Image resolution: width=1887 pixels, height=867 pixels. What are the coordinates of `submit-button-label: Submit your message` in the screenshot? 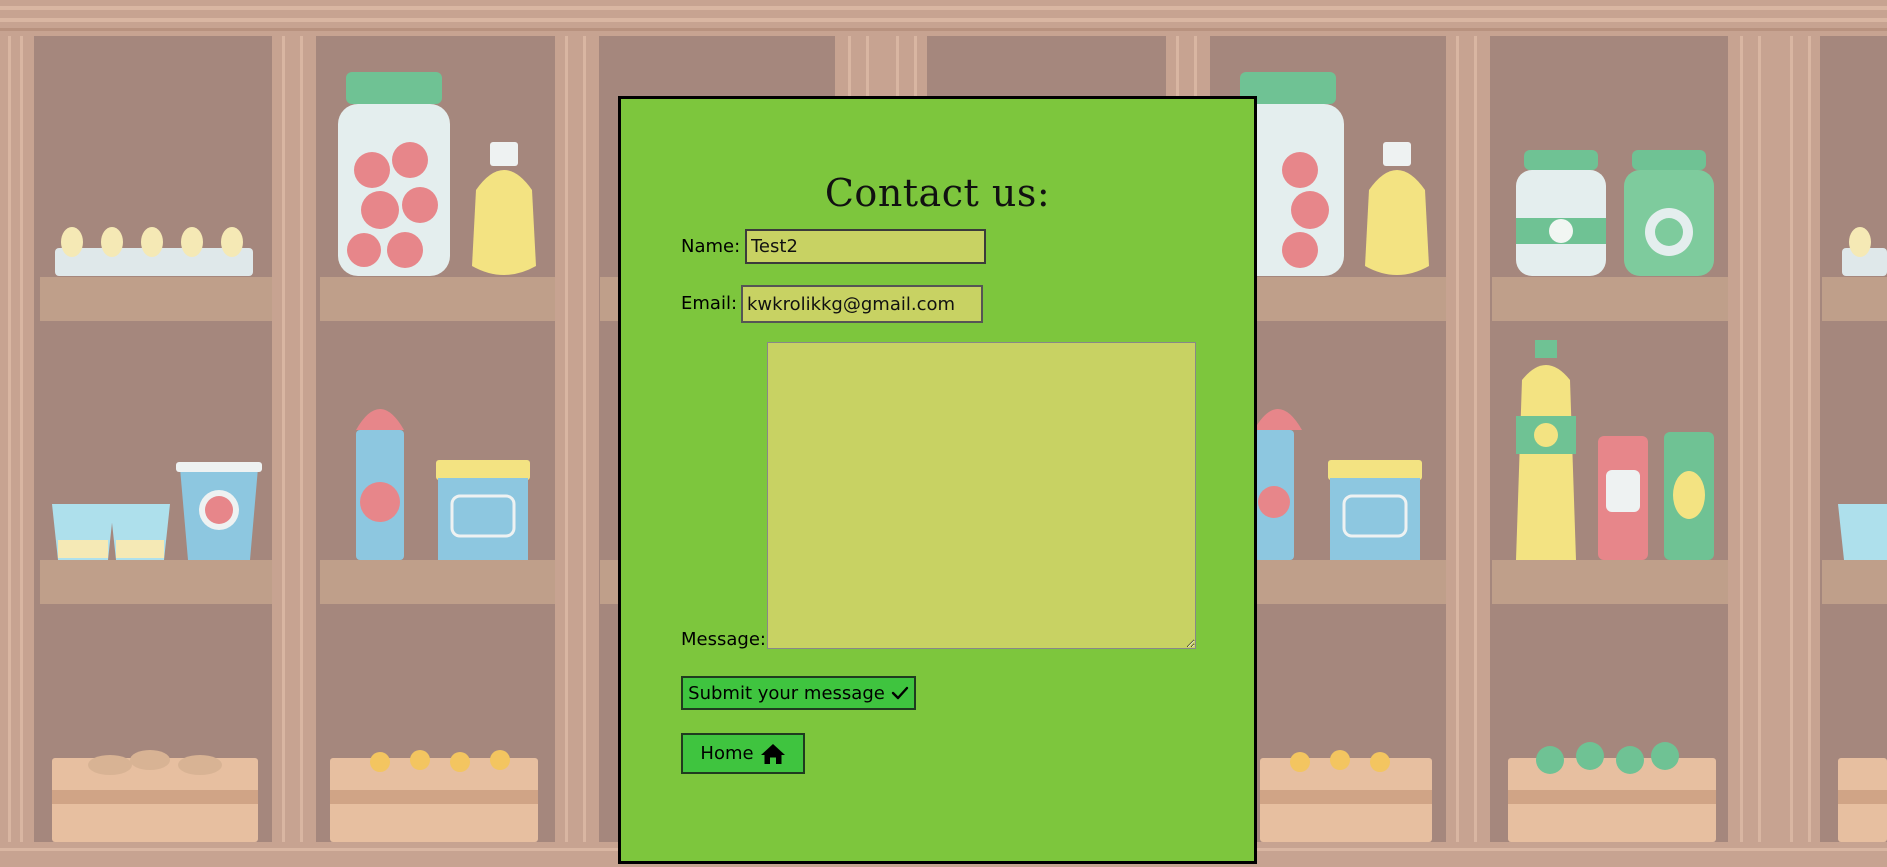 It's located at (786, 693).